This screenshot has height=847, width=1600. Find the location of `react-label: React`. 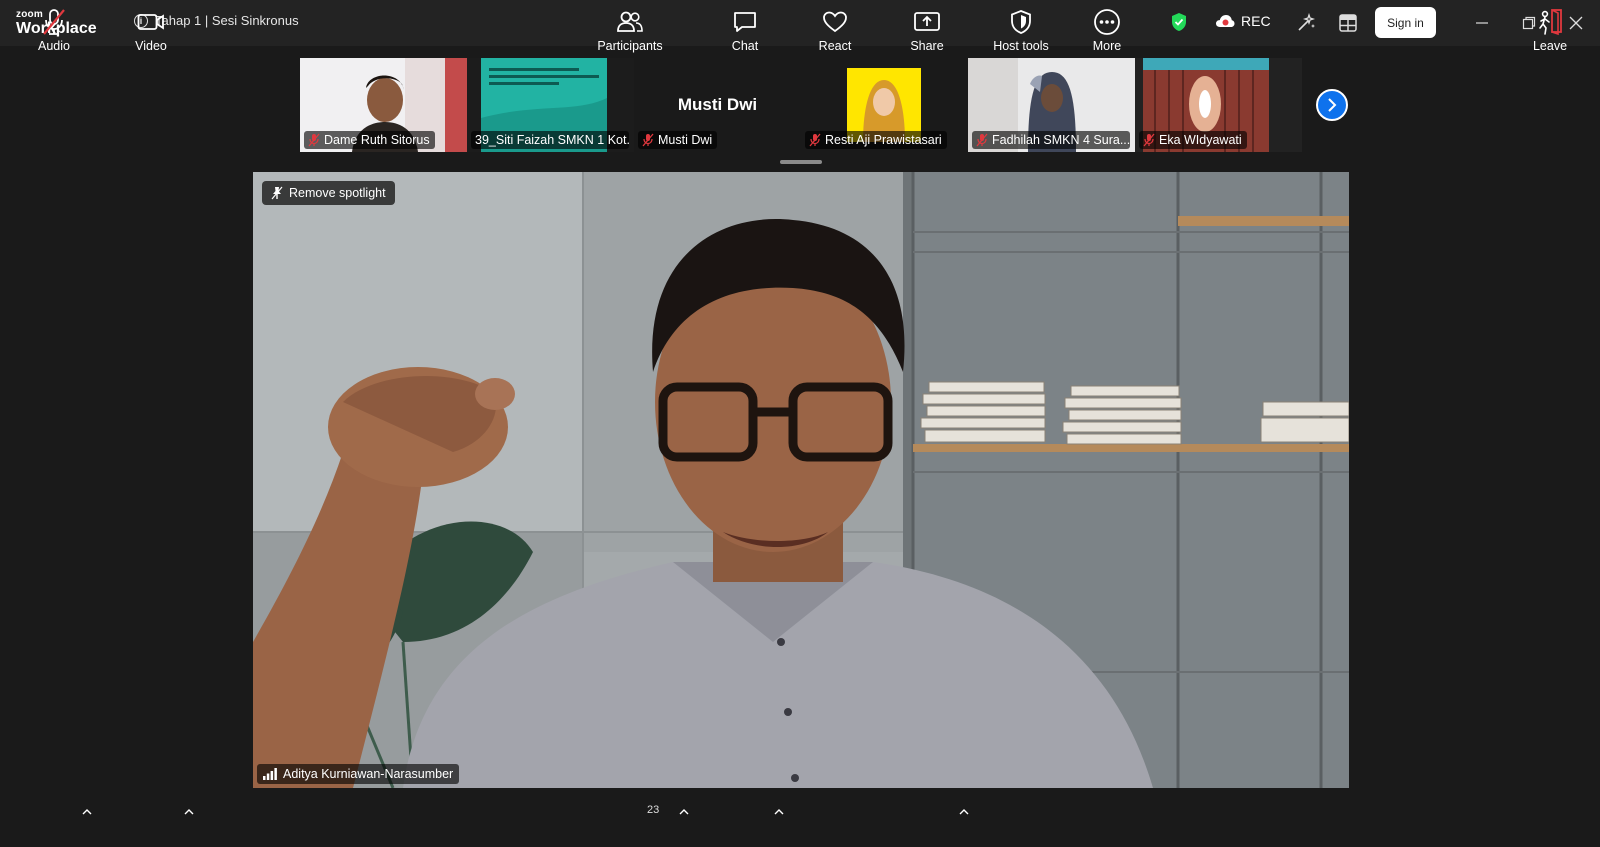

react-label: React is located at coordinates (835, 46).